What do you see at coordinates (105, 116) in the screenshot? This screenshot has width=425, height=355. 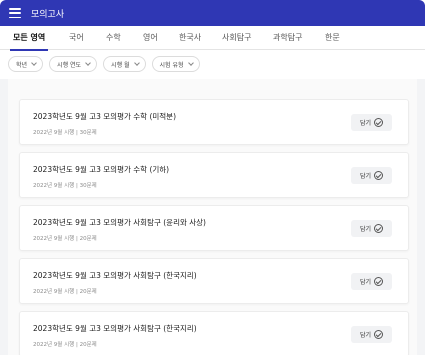 I see `exam-title: 2023학년도 9월 고3 모의평가 수학 (미적분)` at bounding box center [105, 116].